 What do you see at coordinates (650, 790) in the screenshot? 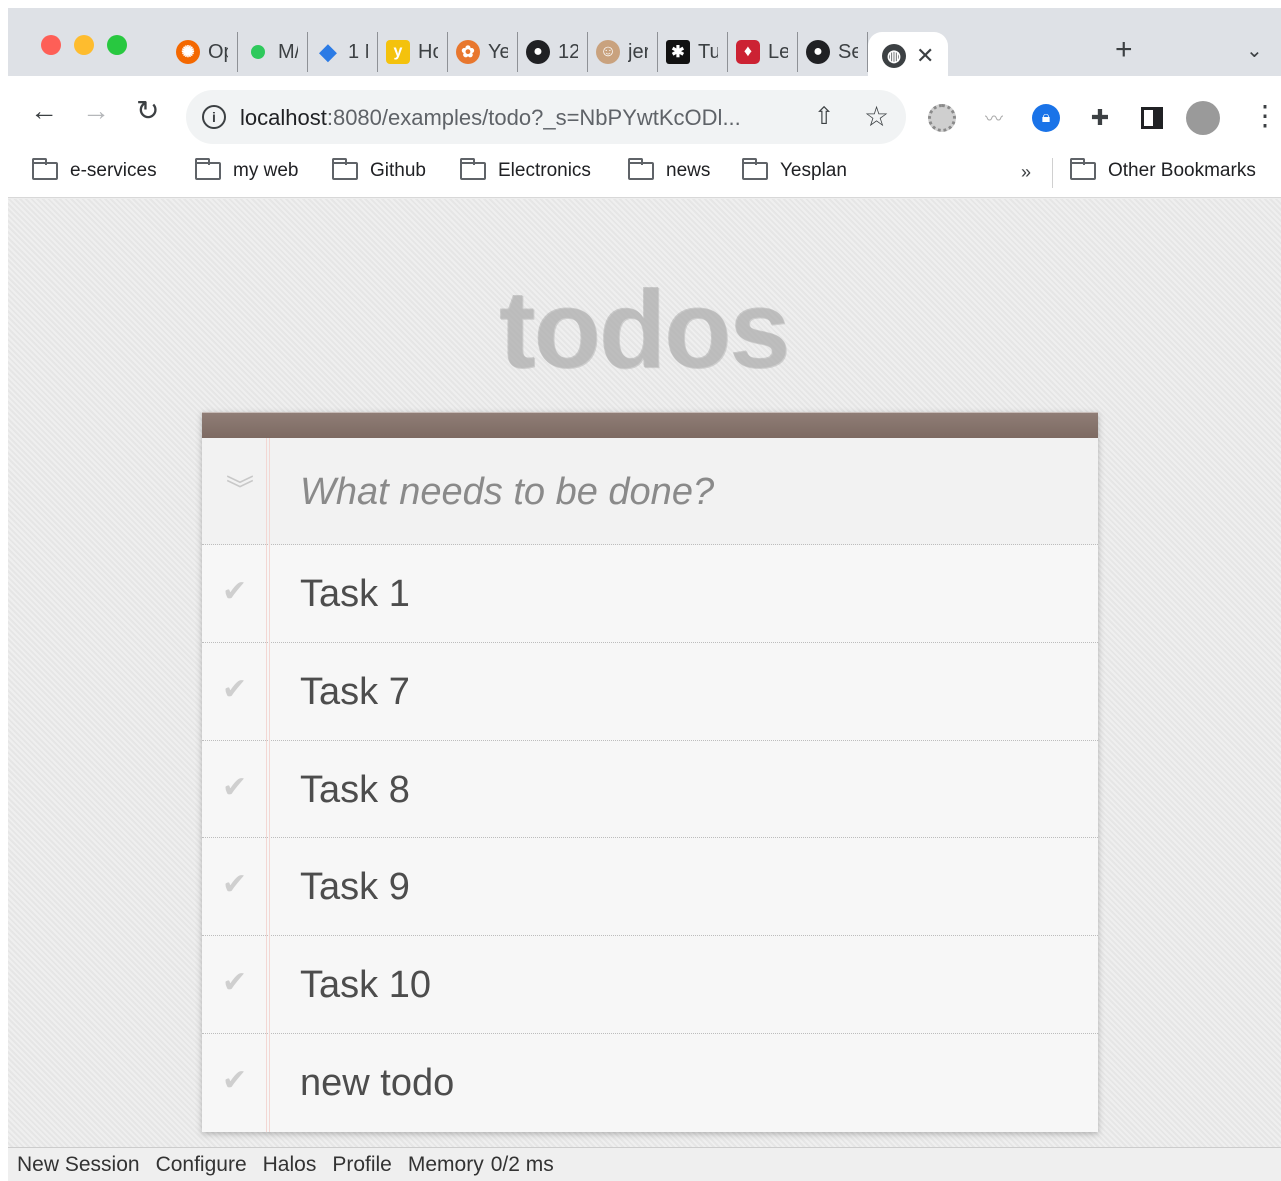
I see `todo-item: ✔ Task 8` at bounding box center [650, 790].